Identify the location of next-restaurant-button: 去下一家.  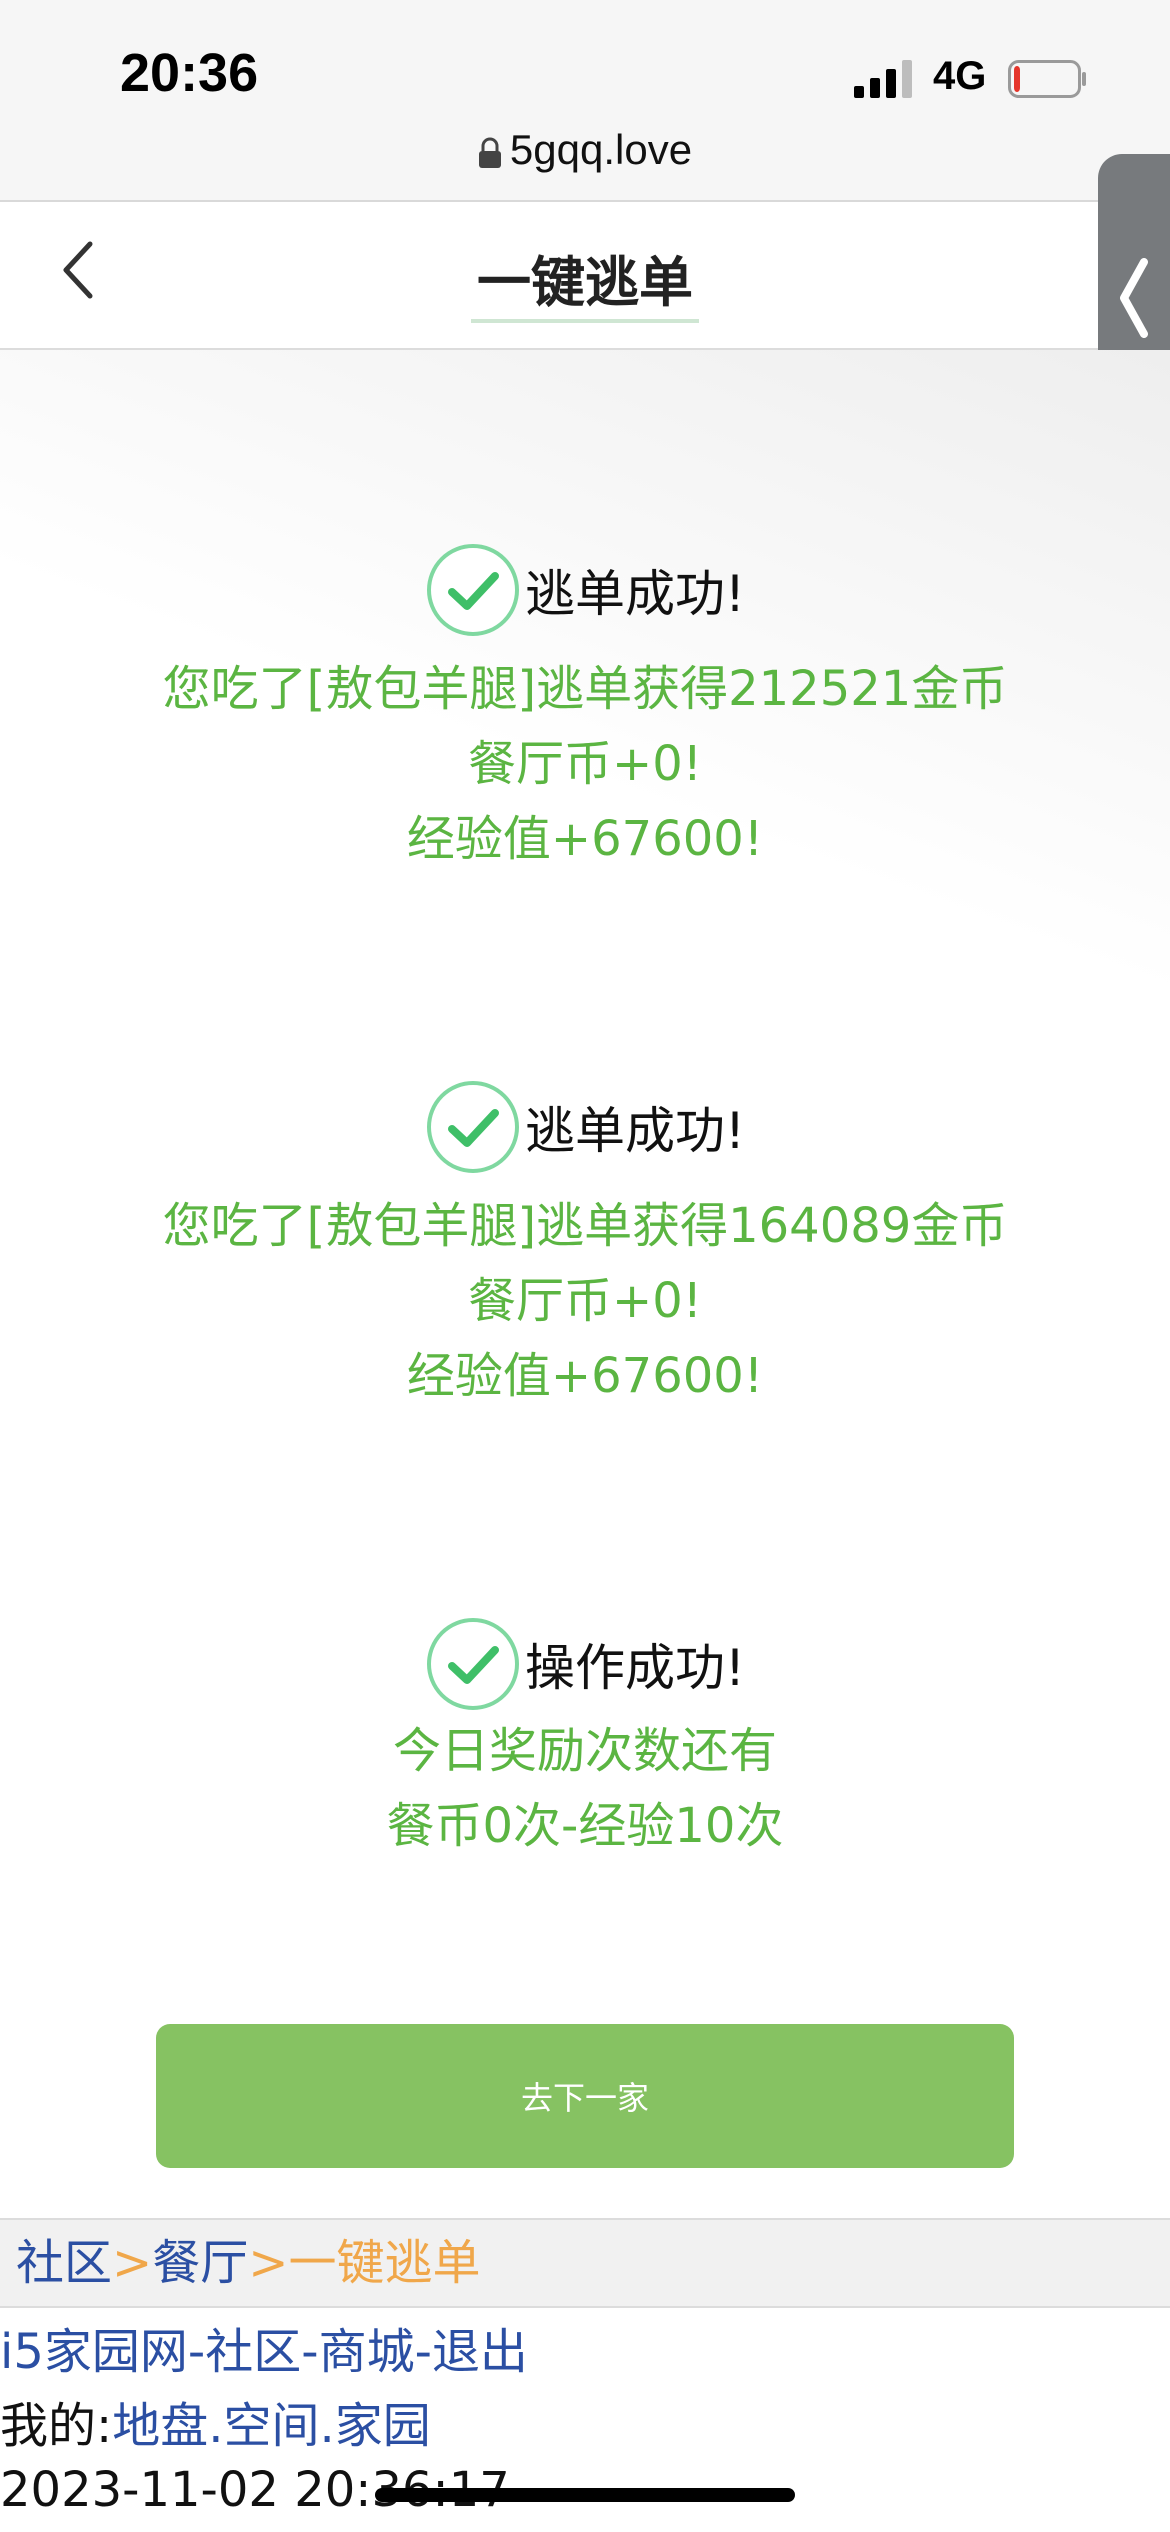
(585, 2096).